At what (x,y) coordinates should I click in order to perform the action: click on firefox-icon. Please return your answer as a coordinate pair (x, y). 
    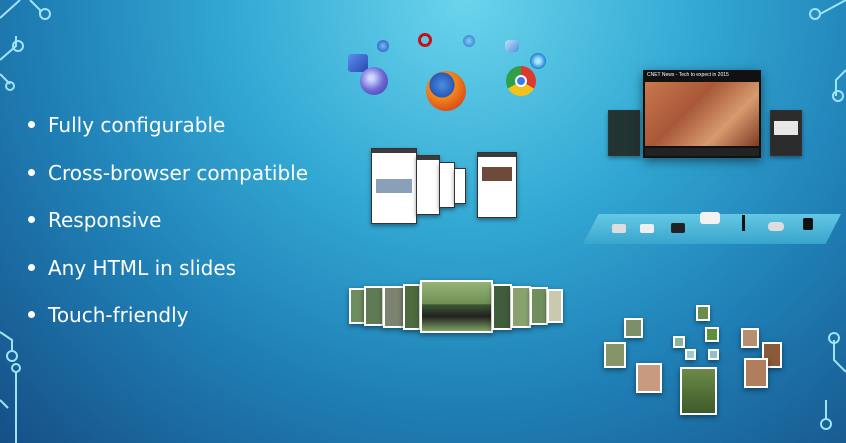
    Looking at the image, I should click on (446, 91).